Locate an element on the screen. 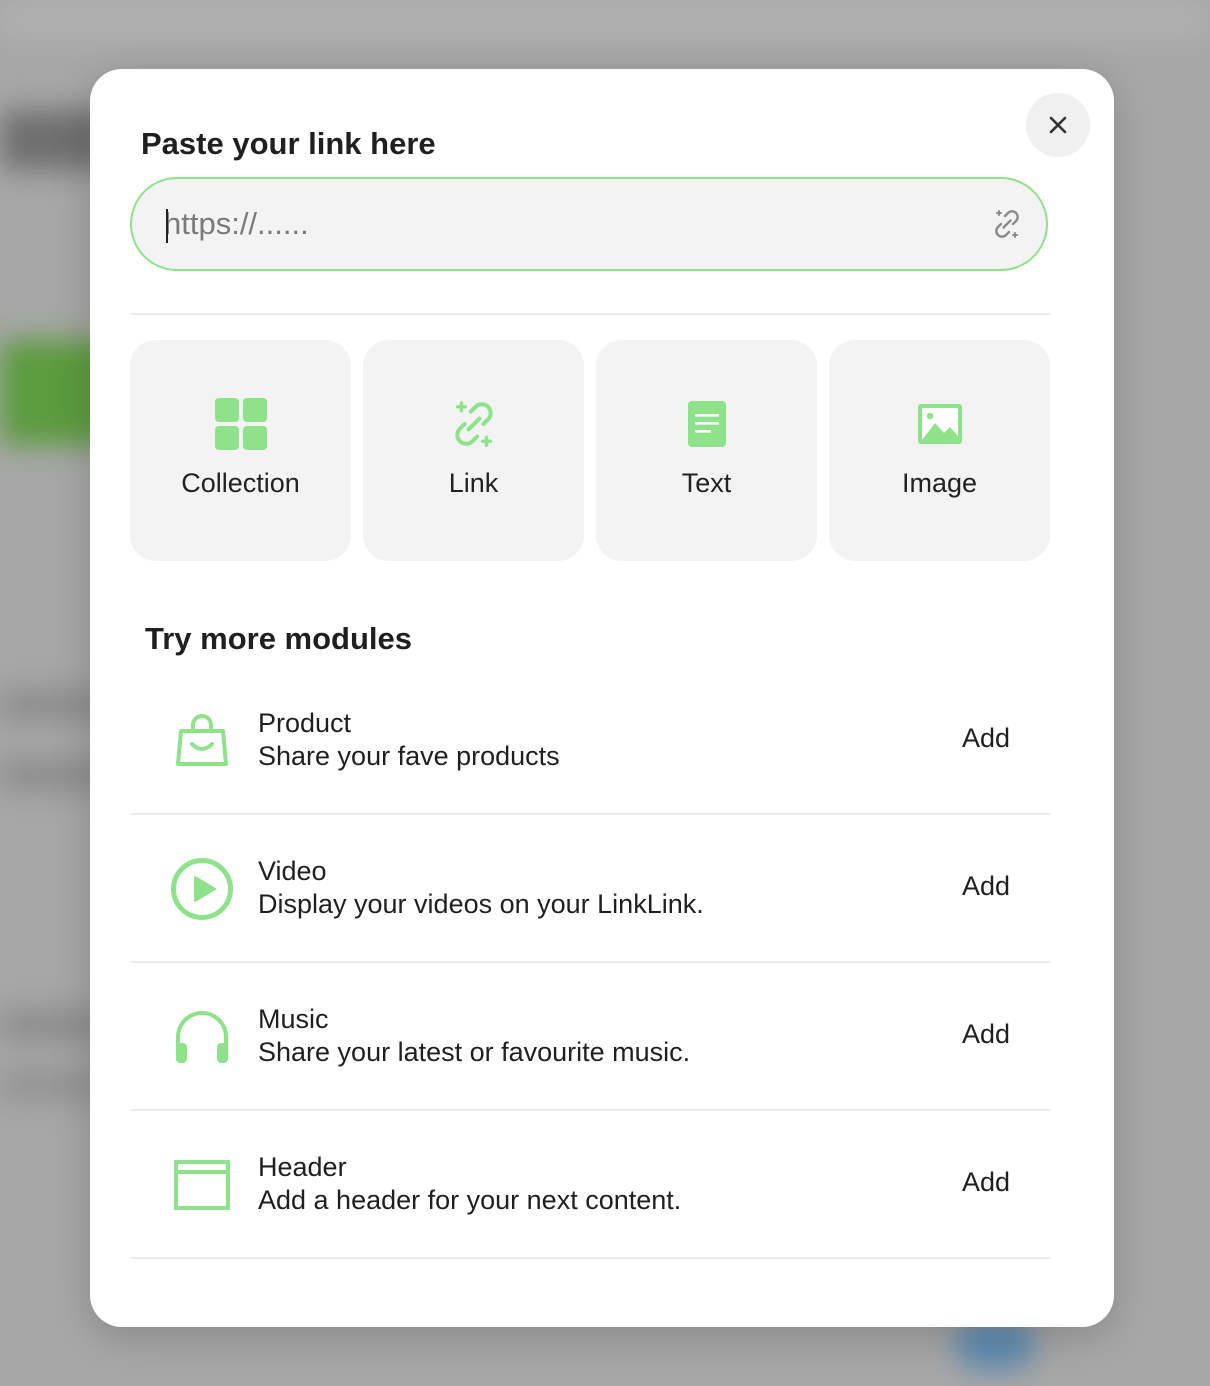 This screenshot has width=1210, height=1386. add-video-button: Add is located at coordinates (986, 886).